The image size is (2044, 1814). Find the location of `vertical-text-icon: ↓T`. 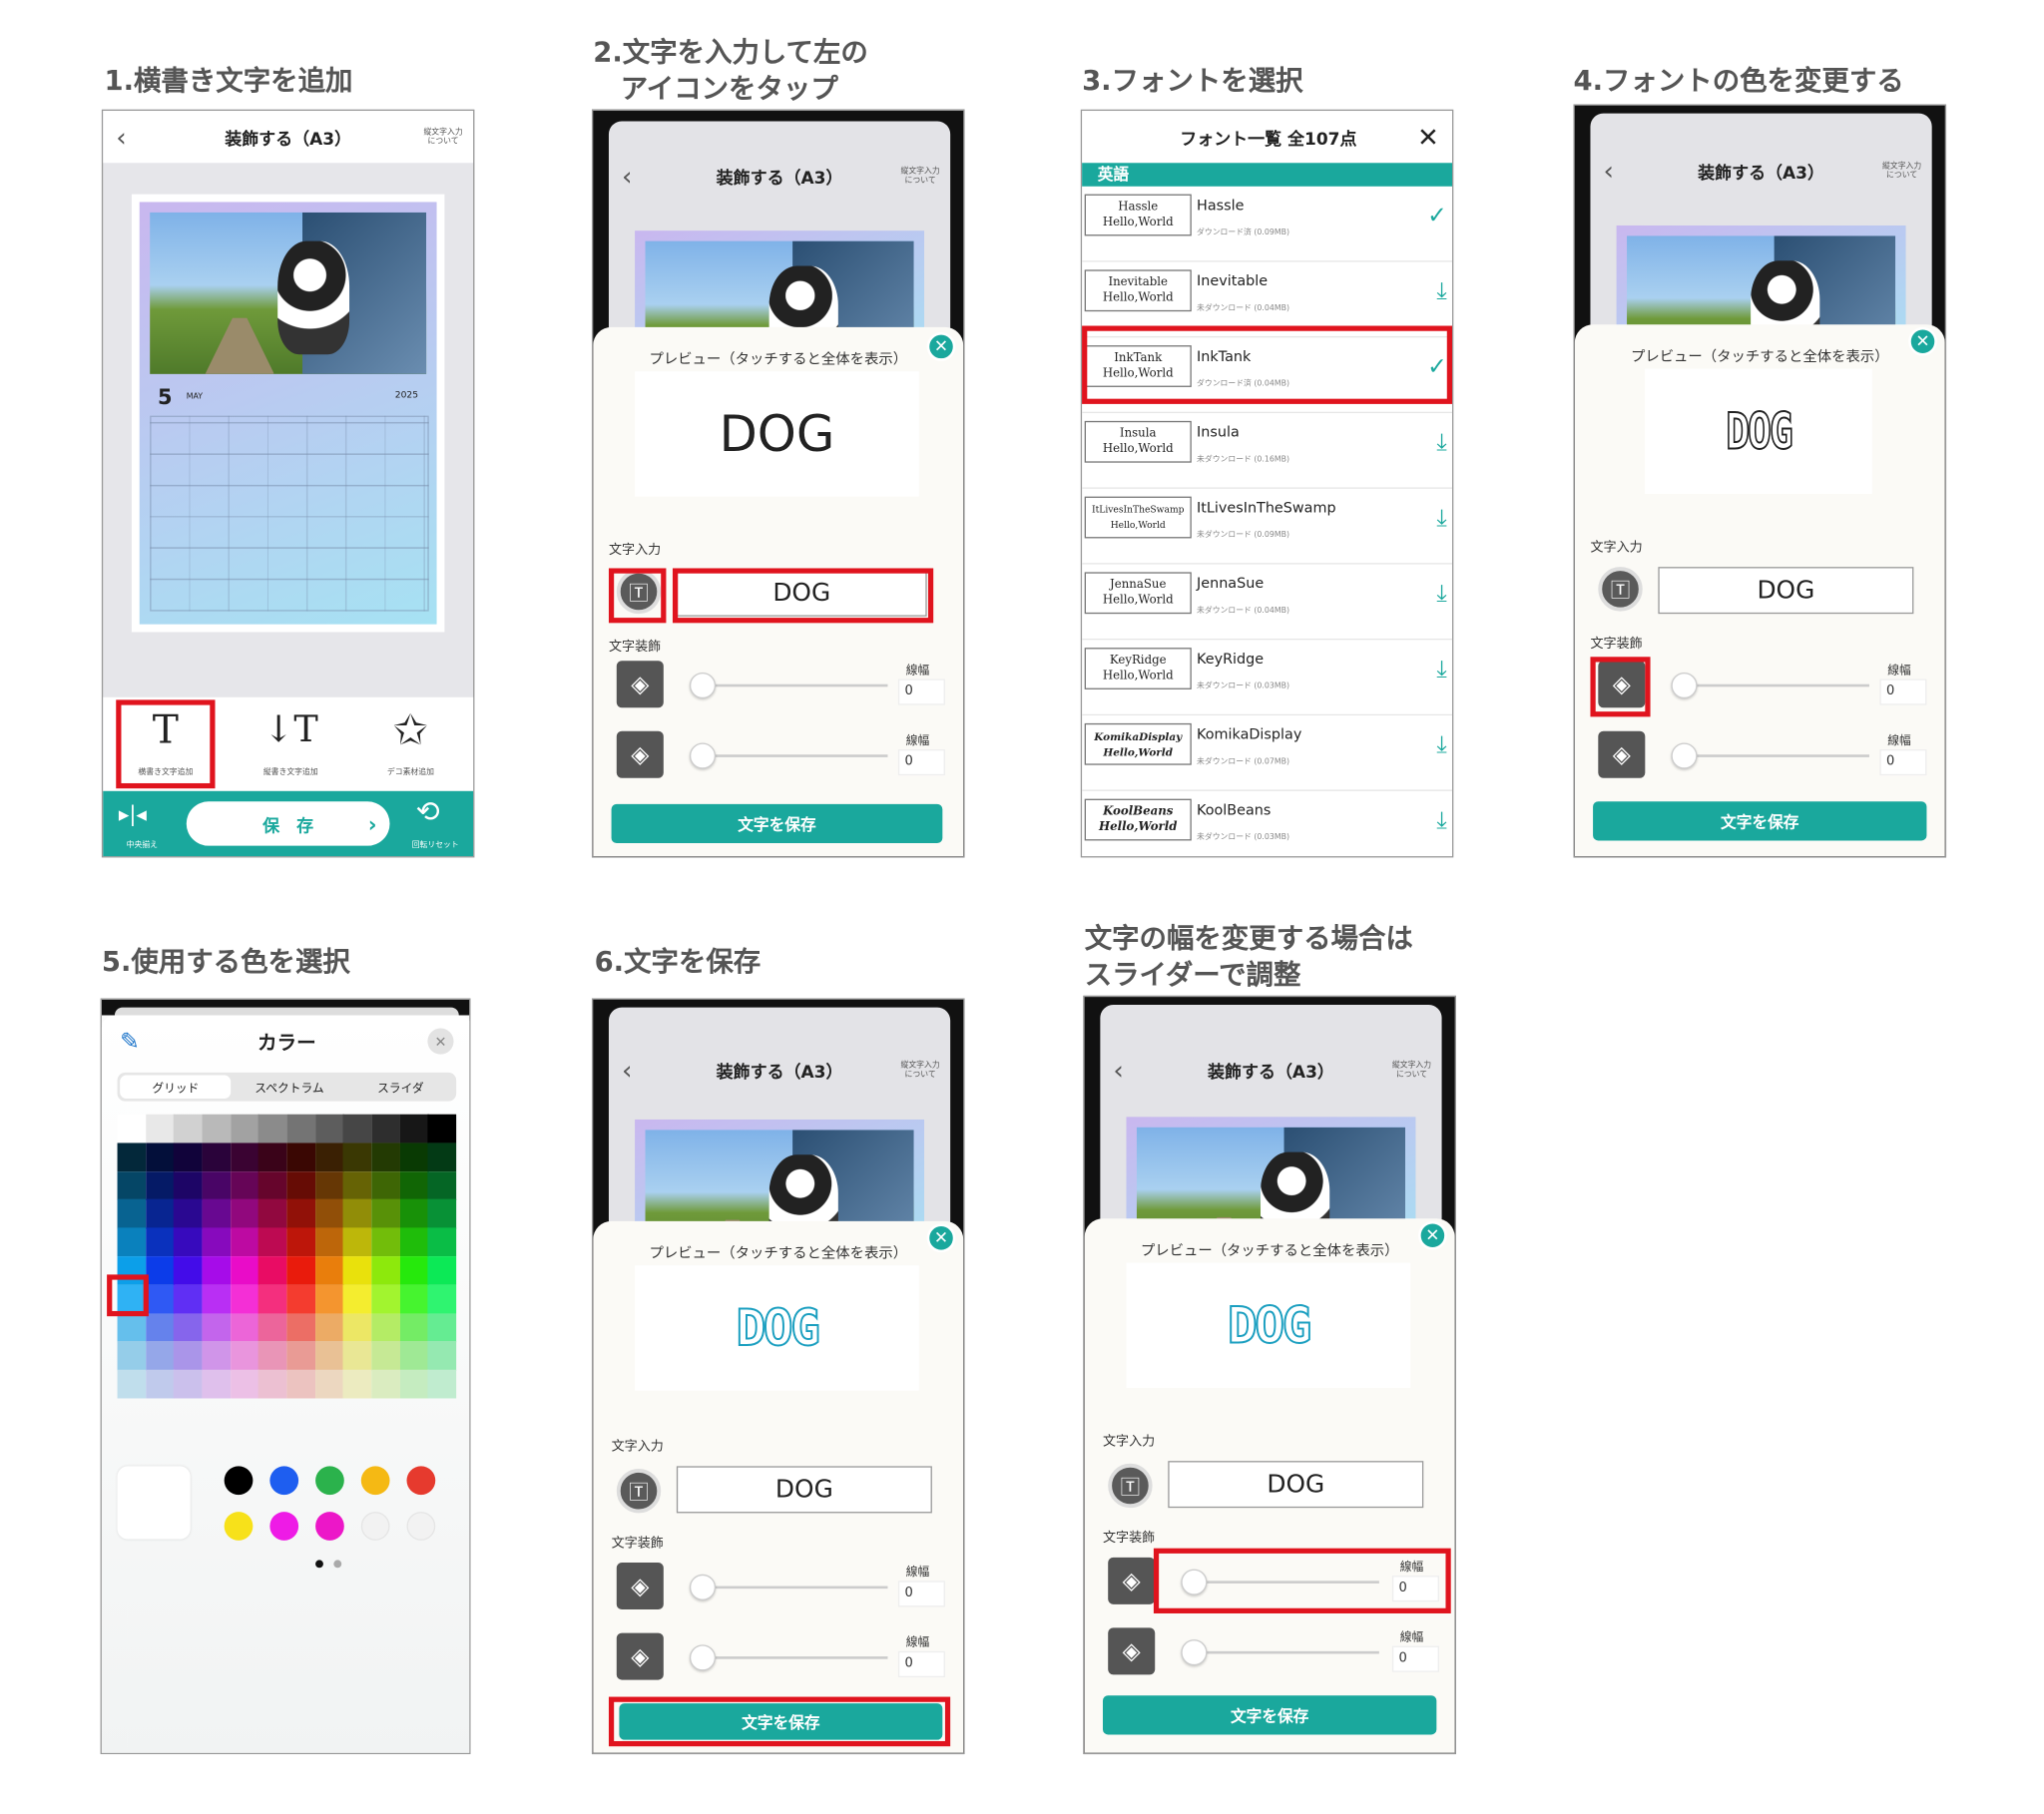

vertical-text-icon: ↓T is located at coordinates (290, 729).